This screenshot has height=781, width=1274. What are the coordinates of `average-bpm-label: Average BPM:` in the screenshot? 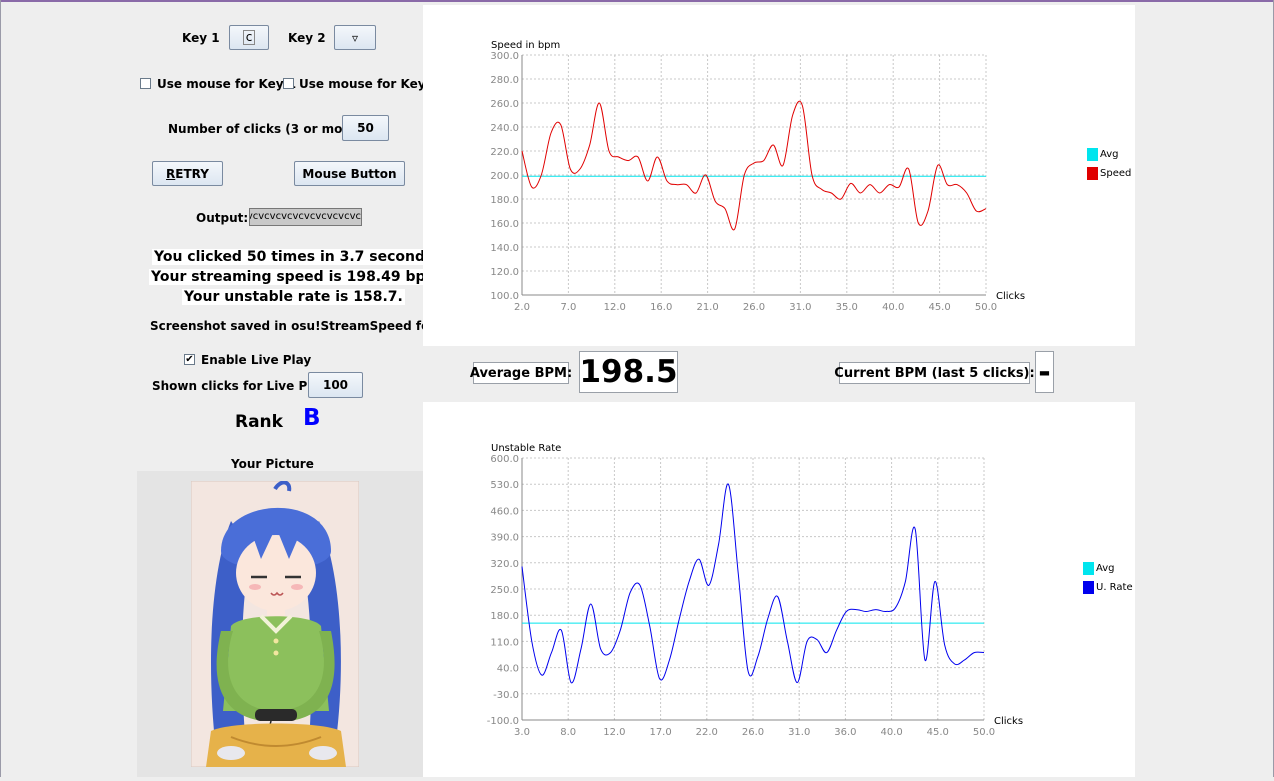 It's located at (521, 373).